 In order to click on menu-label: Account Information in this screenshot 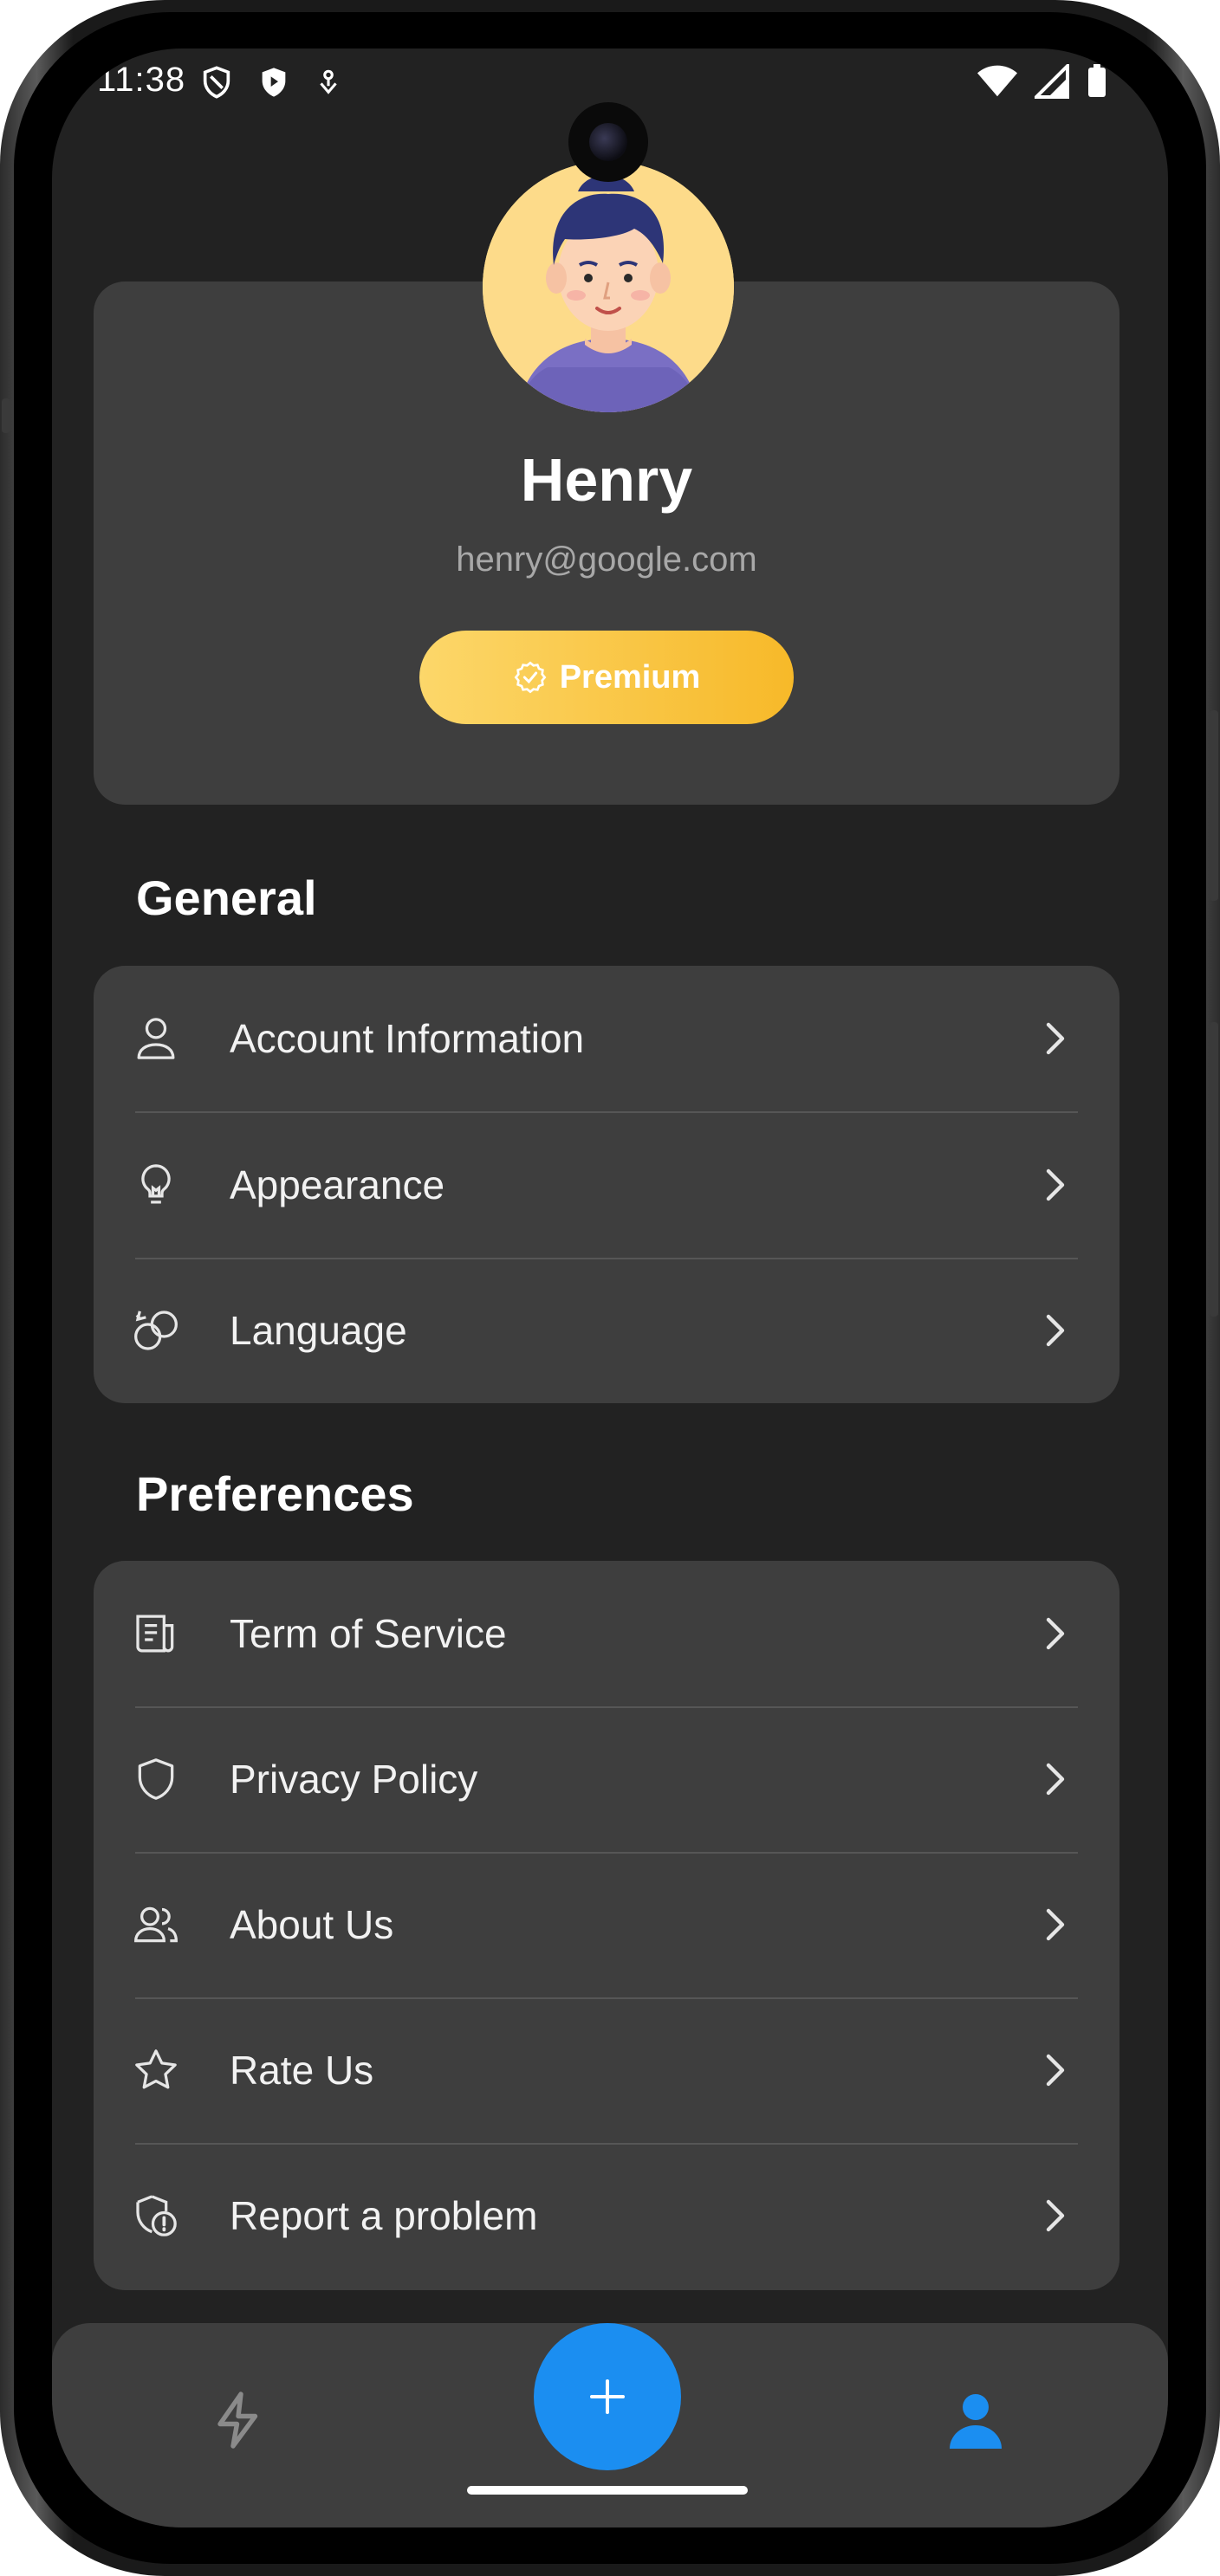, I will do `click(407, 1038)`.